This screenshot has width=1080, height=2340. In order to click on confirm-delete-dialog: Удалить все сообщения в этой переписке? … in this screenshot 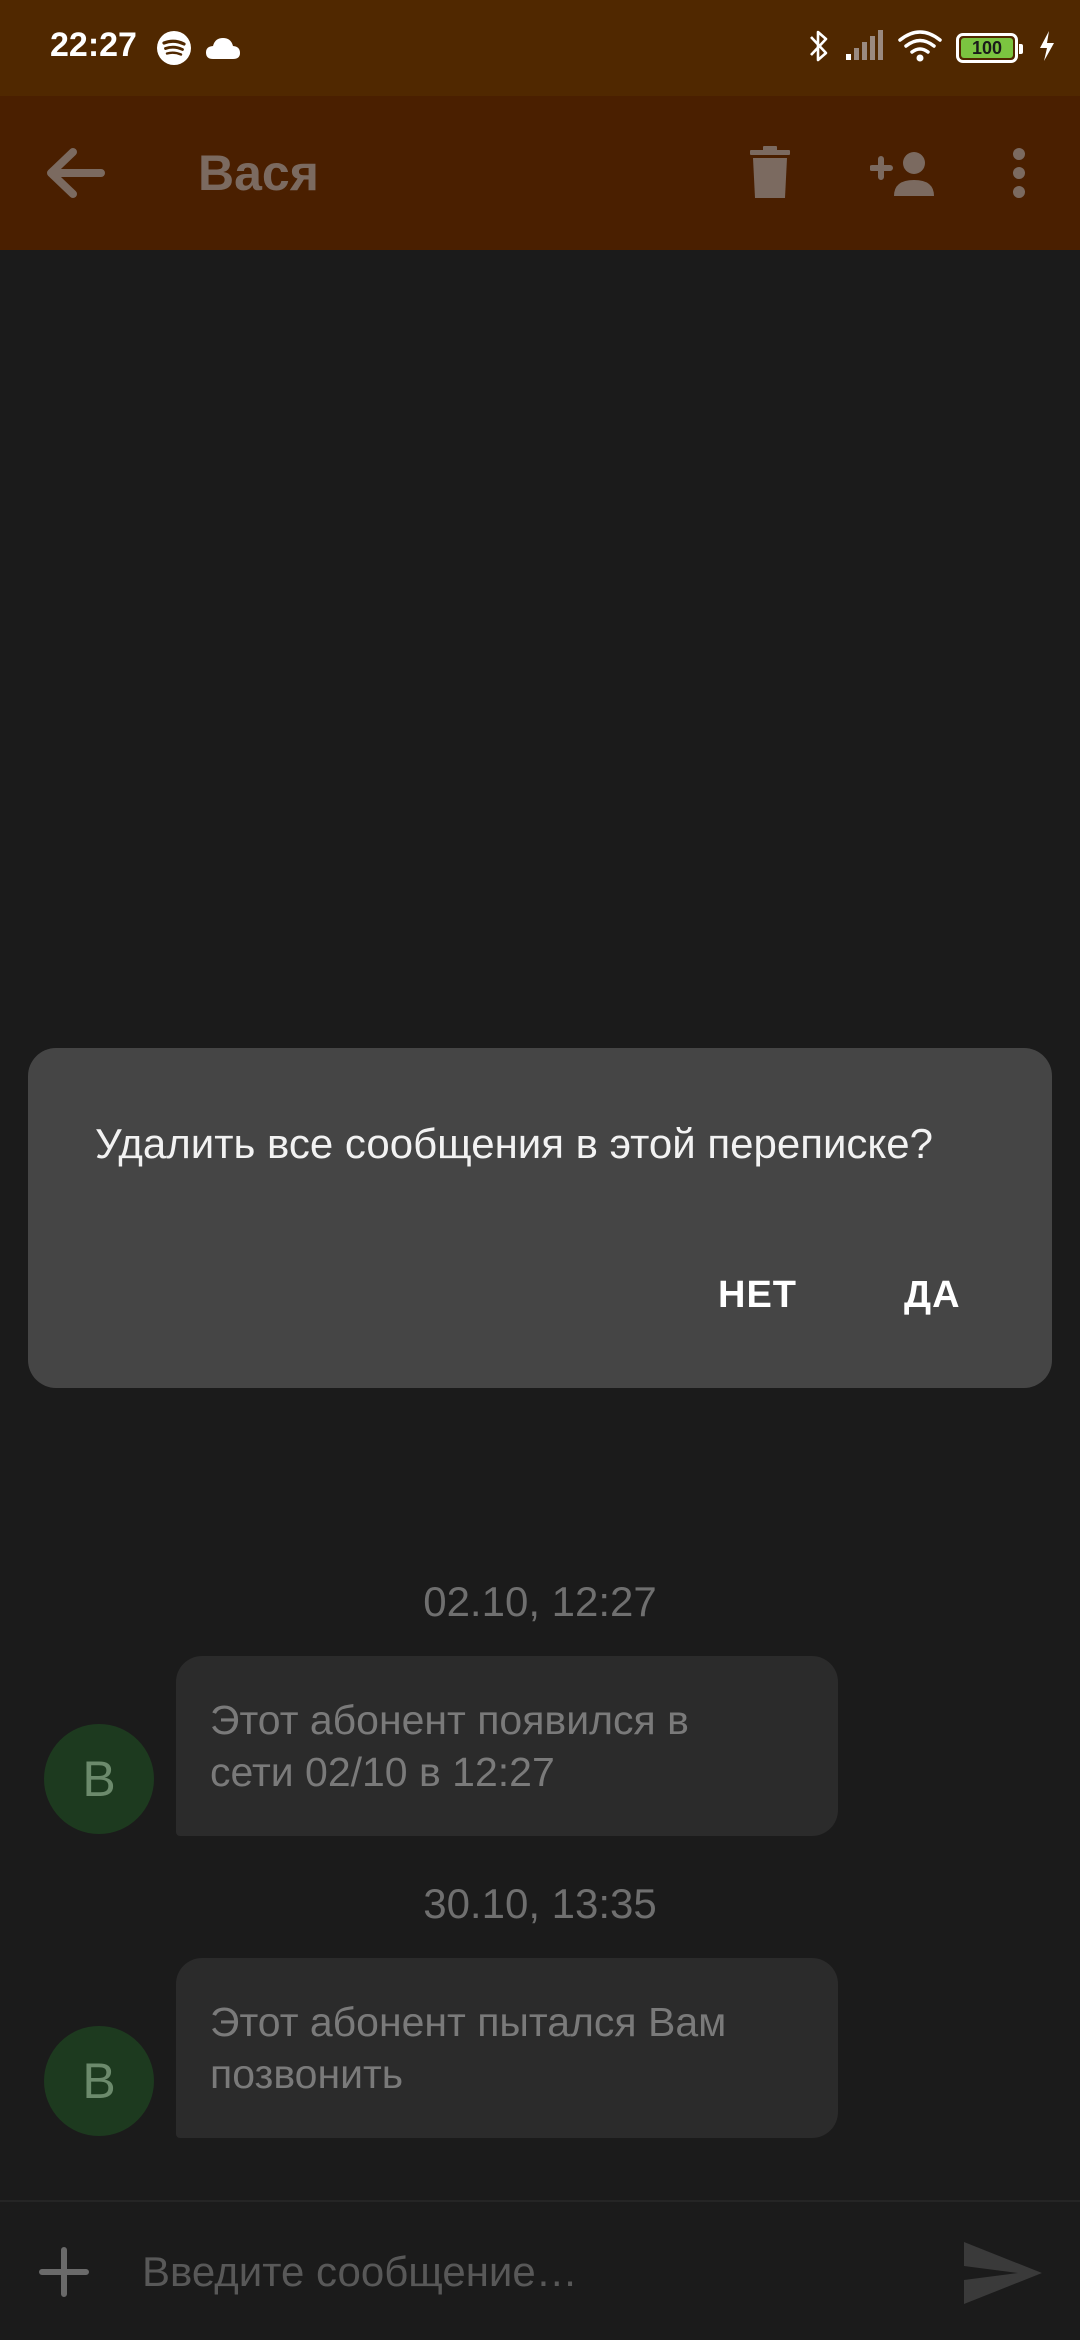, I will do `click(540, 1218)`.